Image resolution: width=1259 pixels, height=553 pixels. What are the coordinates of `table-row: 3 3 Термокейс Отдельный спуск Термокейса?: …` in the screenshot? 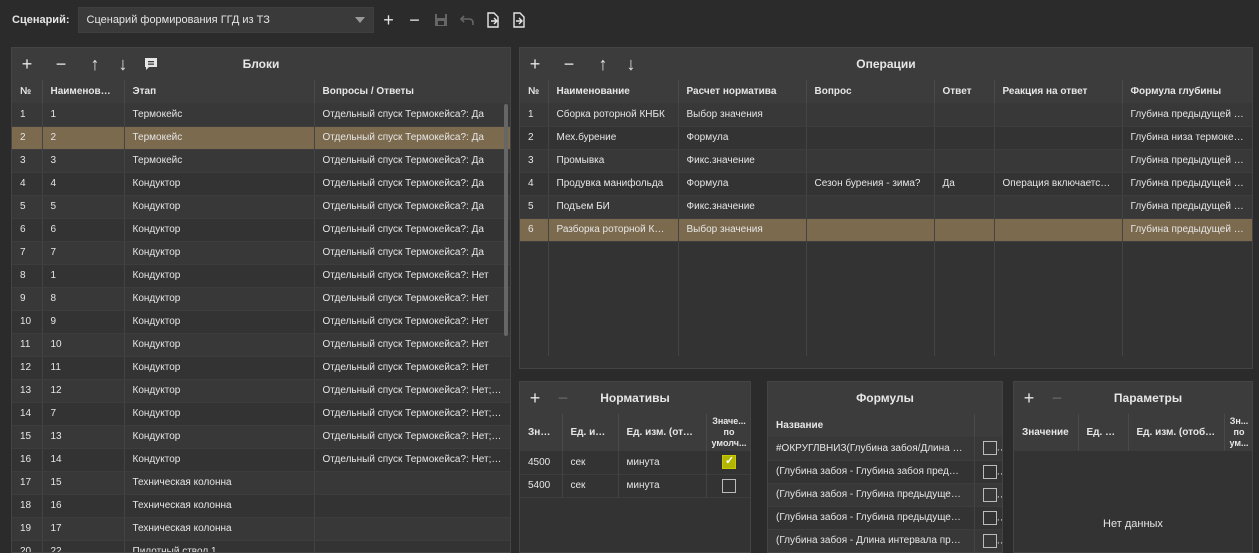 It's located at (261, 161).